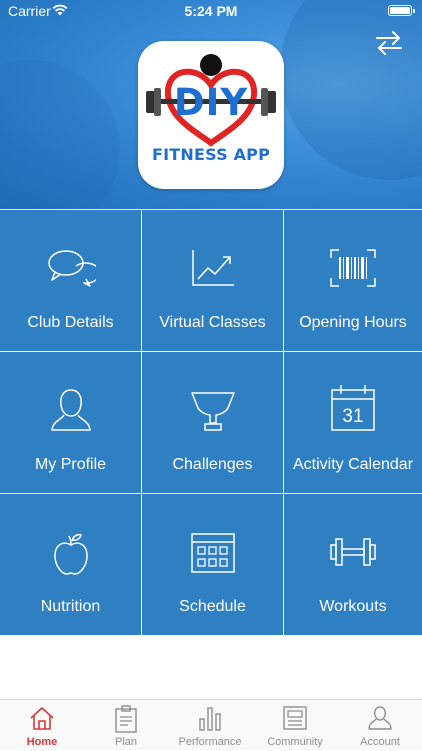  What do you see at coordinates (380, 718) in the screenshot?
I see `account-icon` at bounding box center [380, 718].